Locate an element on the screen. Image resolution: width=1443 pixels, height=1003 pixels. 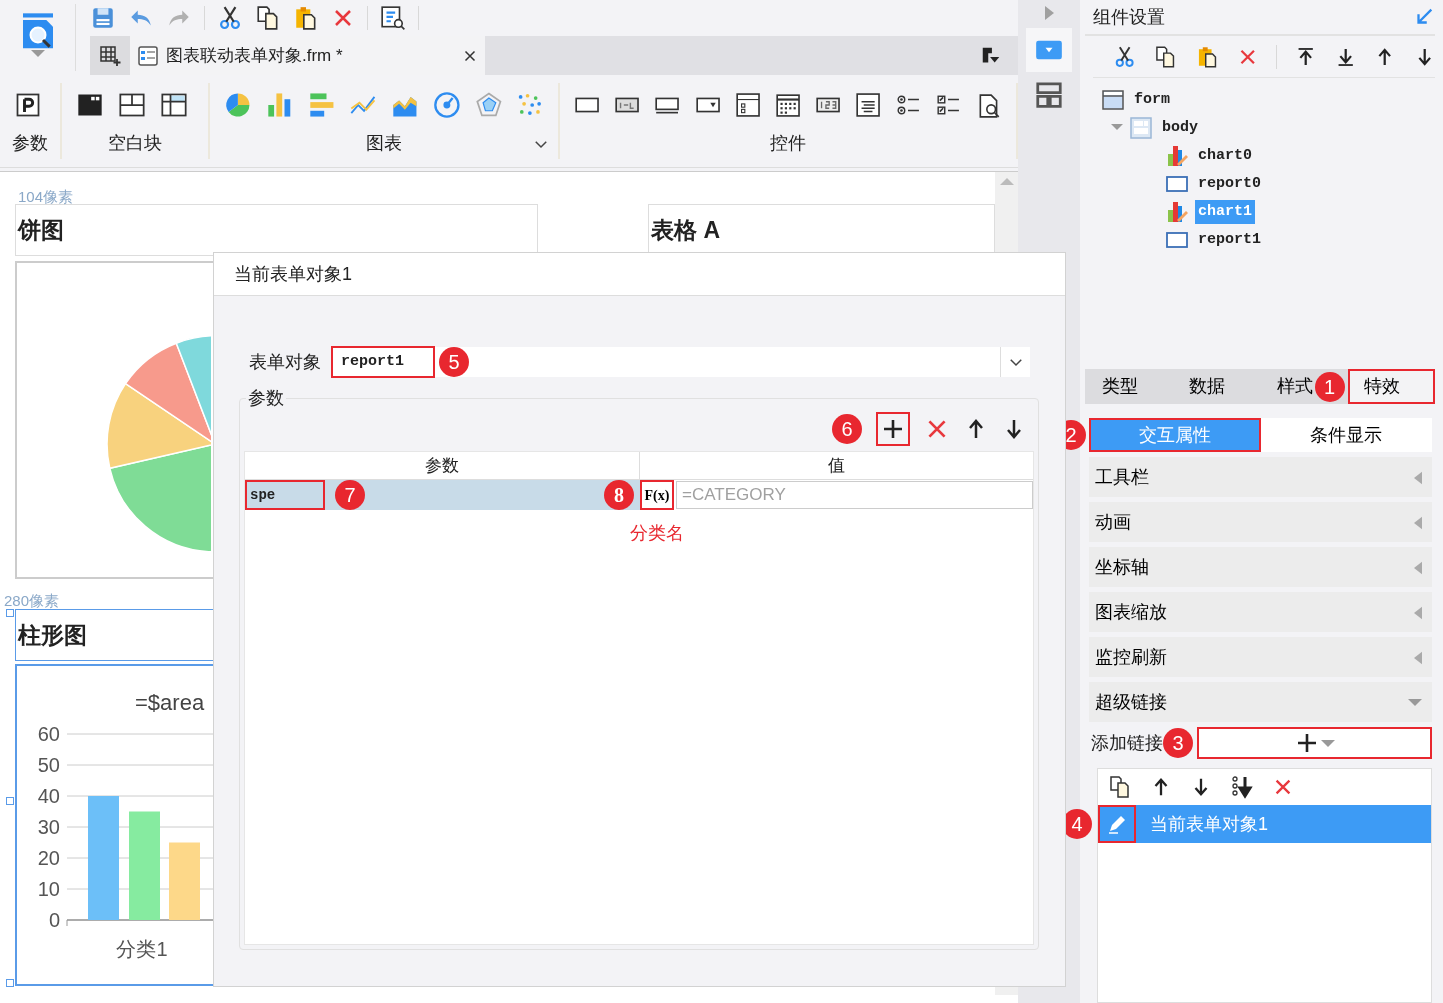
parameter-name: spe is located at coordinates (285, 495).